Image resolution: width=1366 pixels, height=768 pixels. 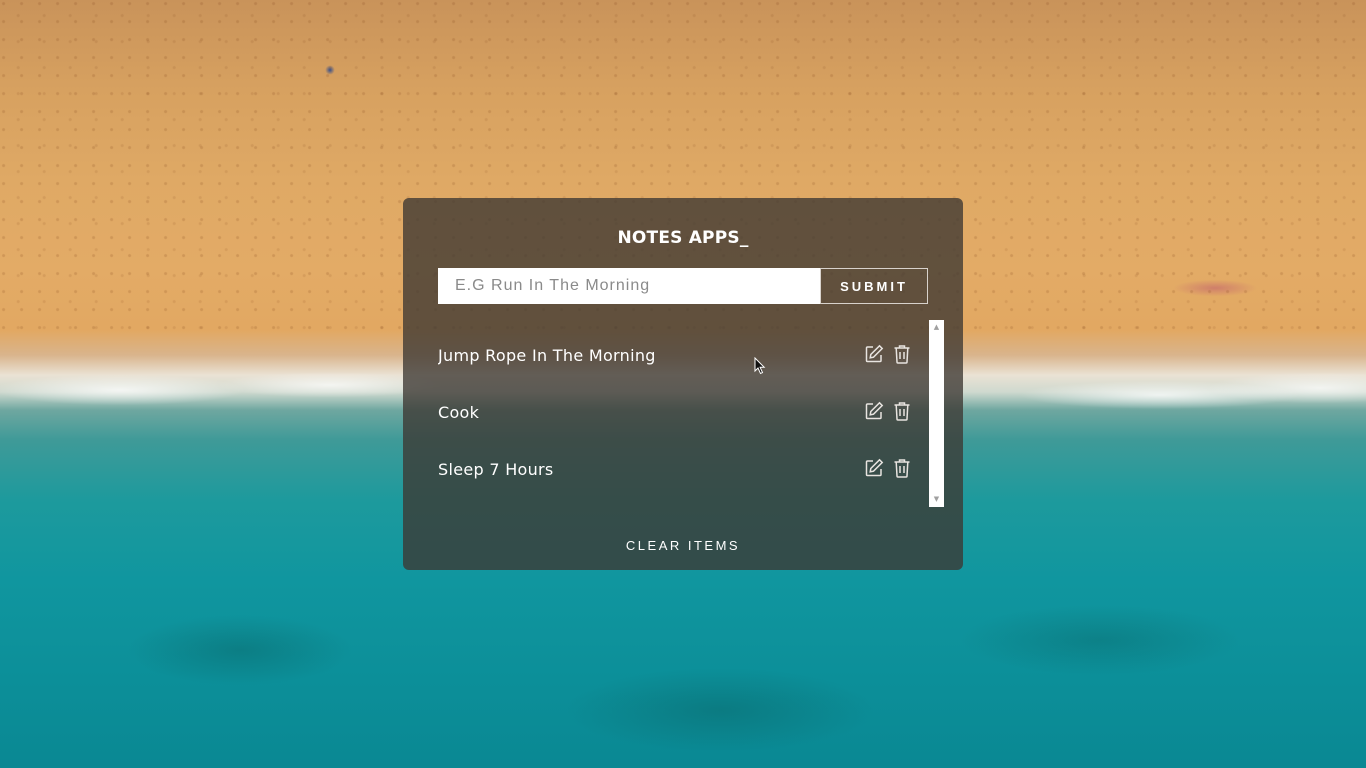 What do you see at coordinates (629, 286) in the screenshot?
I see `note-input` at bounding box center [629, 286].